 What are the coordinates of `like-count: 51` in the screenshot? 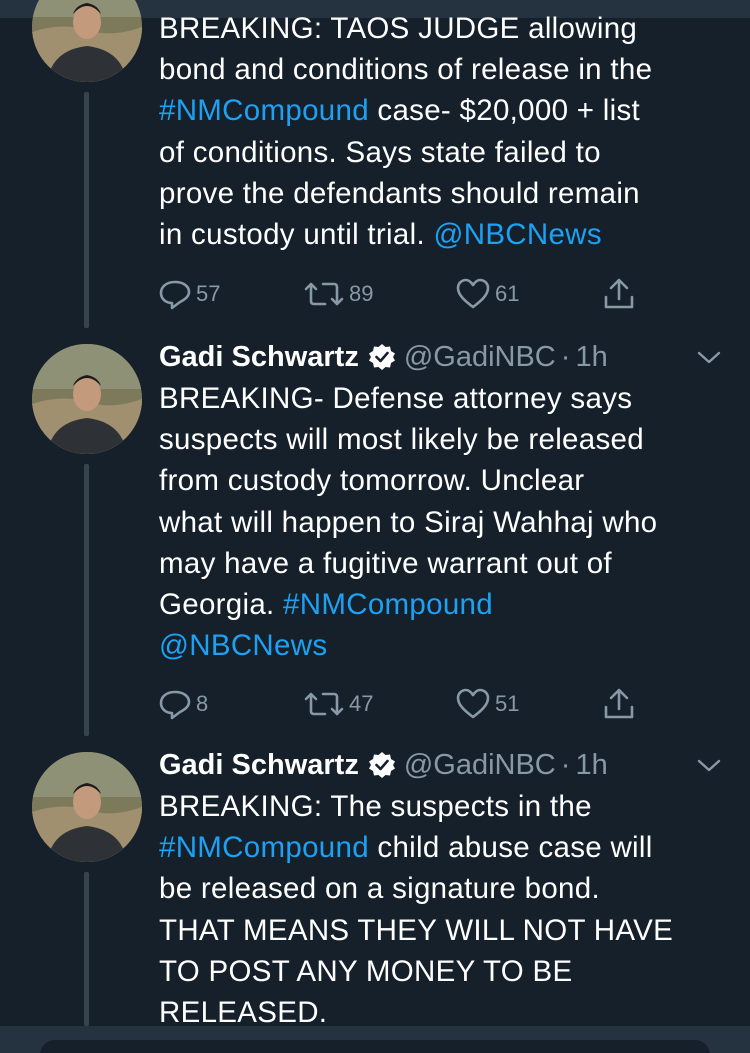 It's located at (507, 703).